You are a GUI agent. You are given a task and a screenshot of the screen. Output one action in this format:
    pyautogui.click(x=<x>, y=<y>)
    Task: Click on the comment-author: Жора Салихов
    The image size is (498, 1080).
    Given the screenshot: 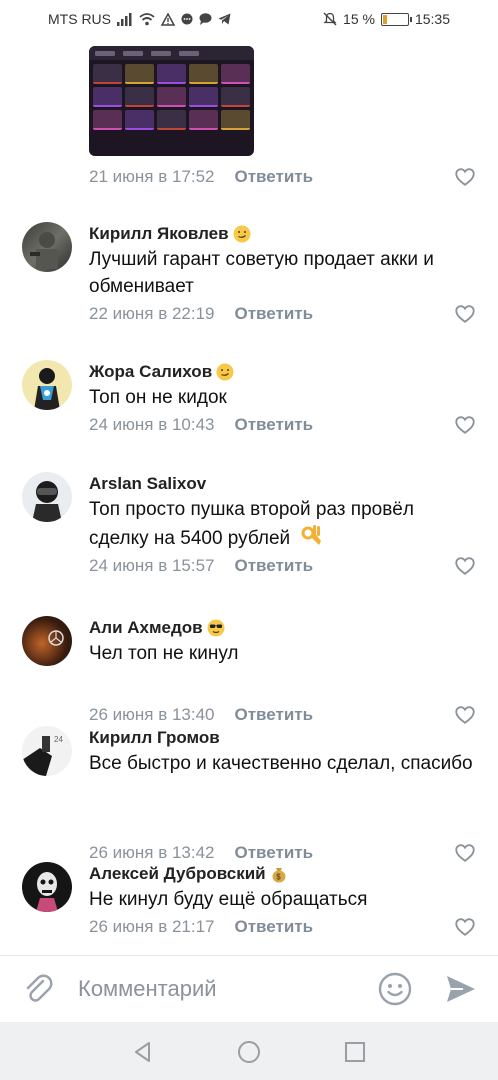 What is the action you would take?
    pyautogui.click(x=283, y=372)
    